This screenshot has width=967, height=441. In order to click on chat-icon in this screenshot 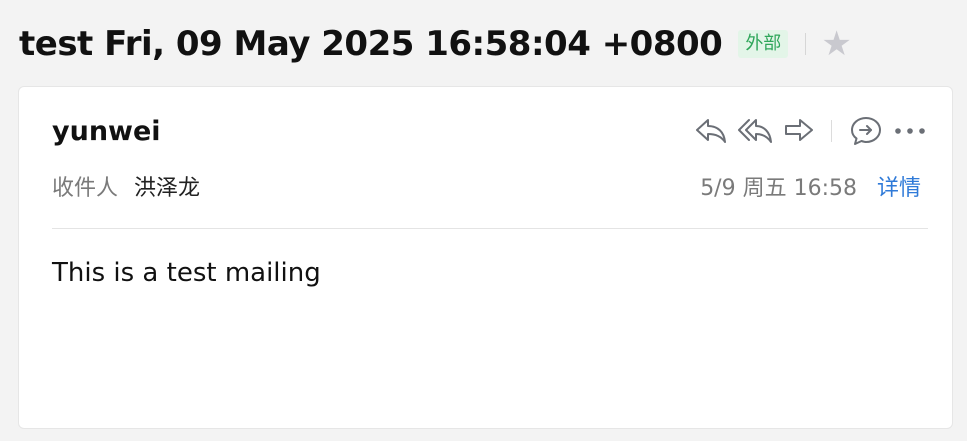, I will do `click(866, 131)`.